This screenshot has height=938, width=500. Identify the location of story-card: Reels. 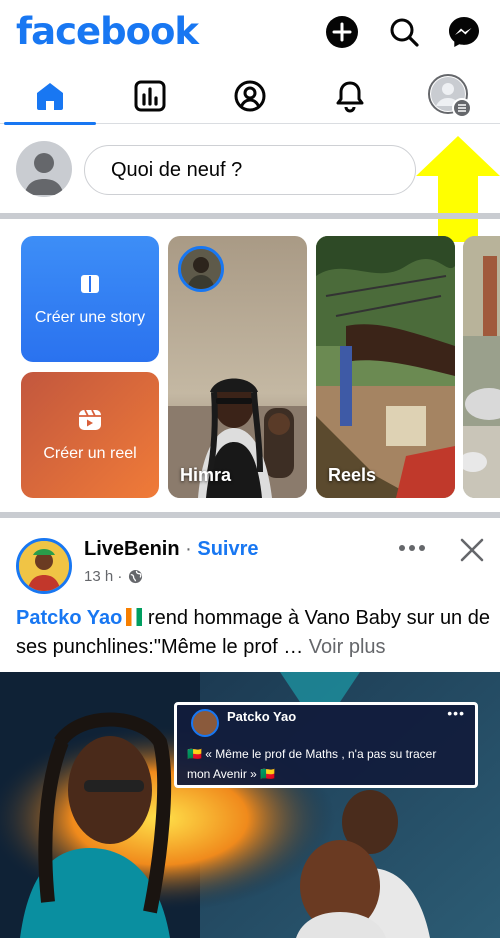
(385, 367).